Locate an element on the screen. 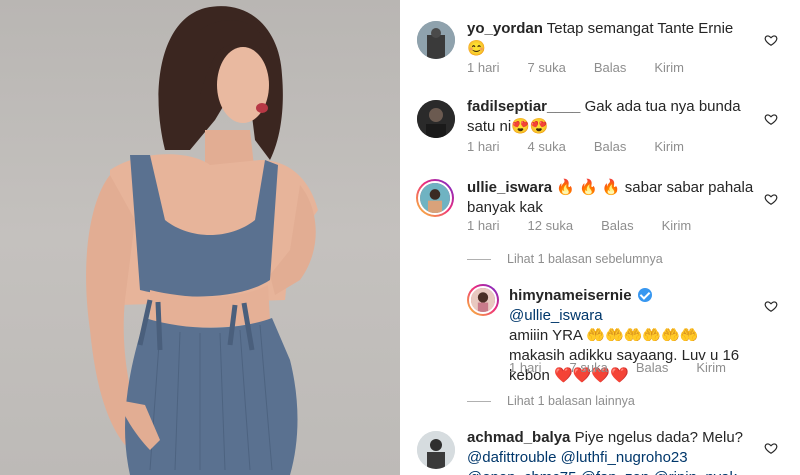  comment-meta: 1 hari 12 suka Balas Kirim is located at coordinates (593, 225).